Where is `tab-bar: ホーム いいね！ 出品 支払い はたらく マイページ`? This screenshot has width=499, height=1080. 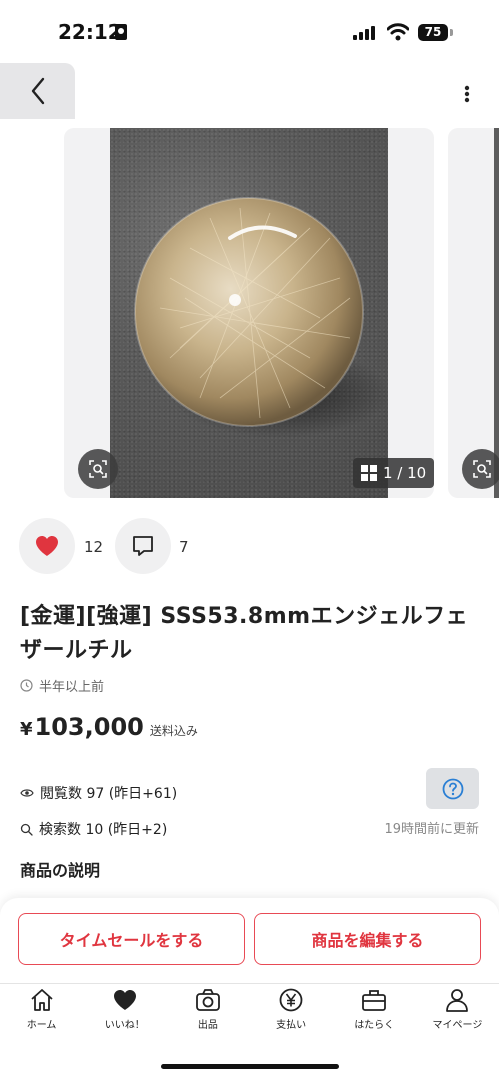 tab-bar: ホーム いいね！ 出品 支払い はたらく マイページ is located at coordinates (249, 1013).